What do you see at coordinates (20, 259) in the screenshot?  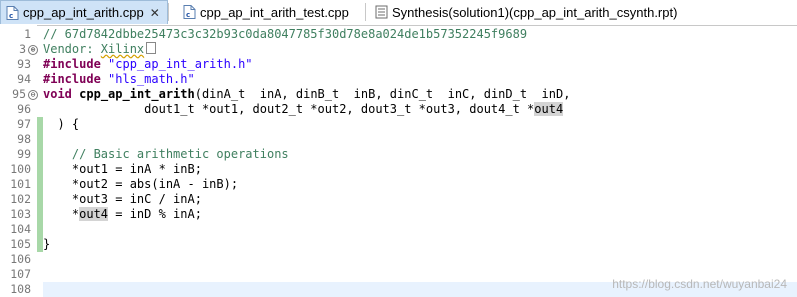 I see `line-number: 106` at bounding box center [20, 259].